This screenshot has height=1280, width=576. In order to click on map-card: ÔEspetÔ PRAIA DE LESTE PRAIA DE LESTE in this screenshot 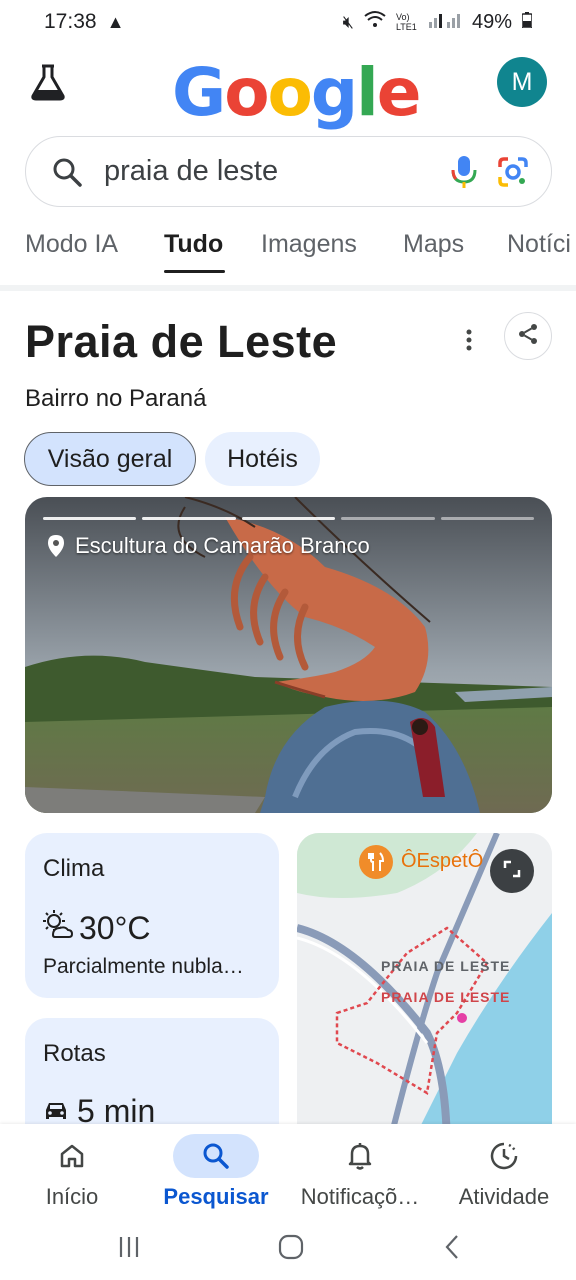, I will do `click(424, 993)`.